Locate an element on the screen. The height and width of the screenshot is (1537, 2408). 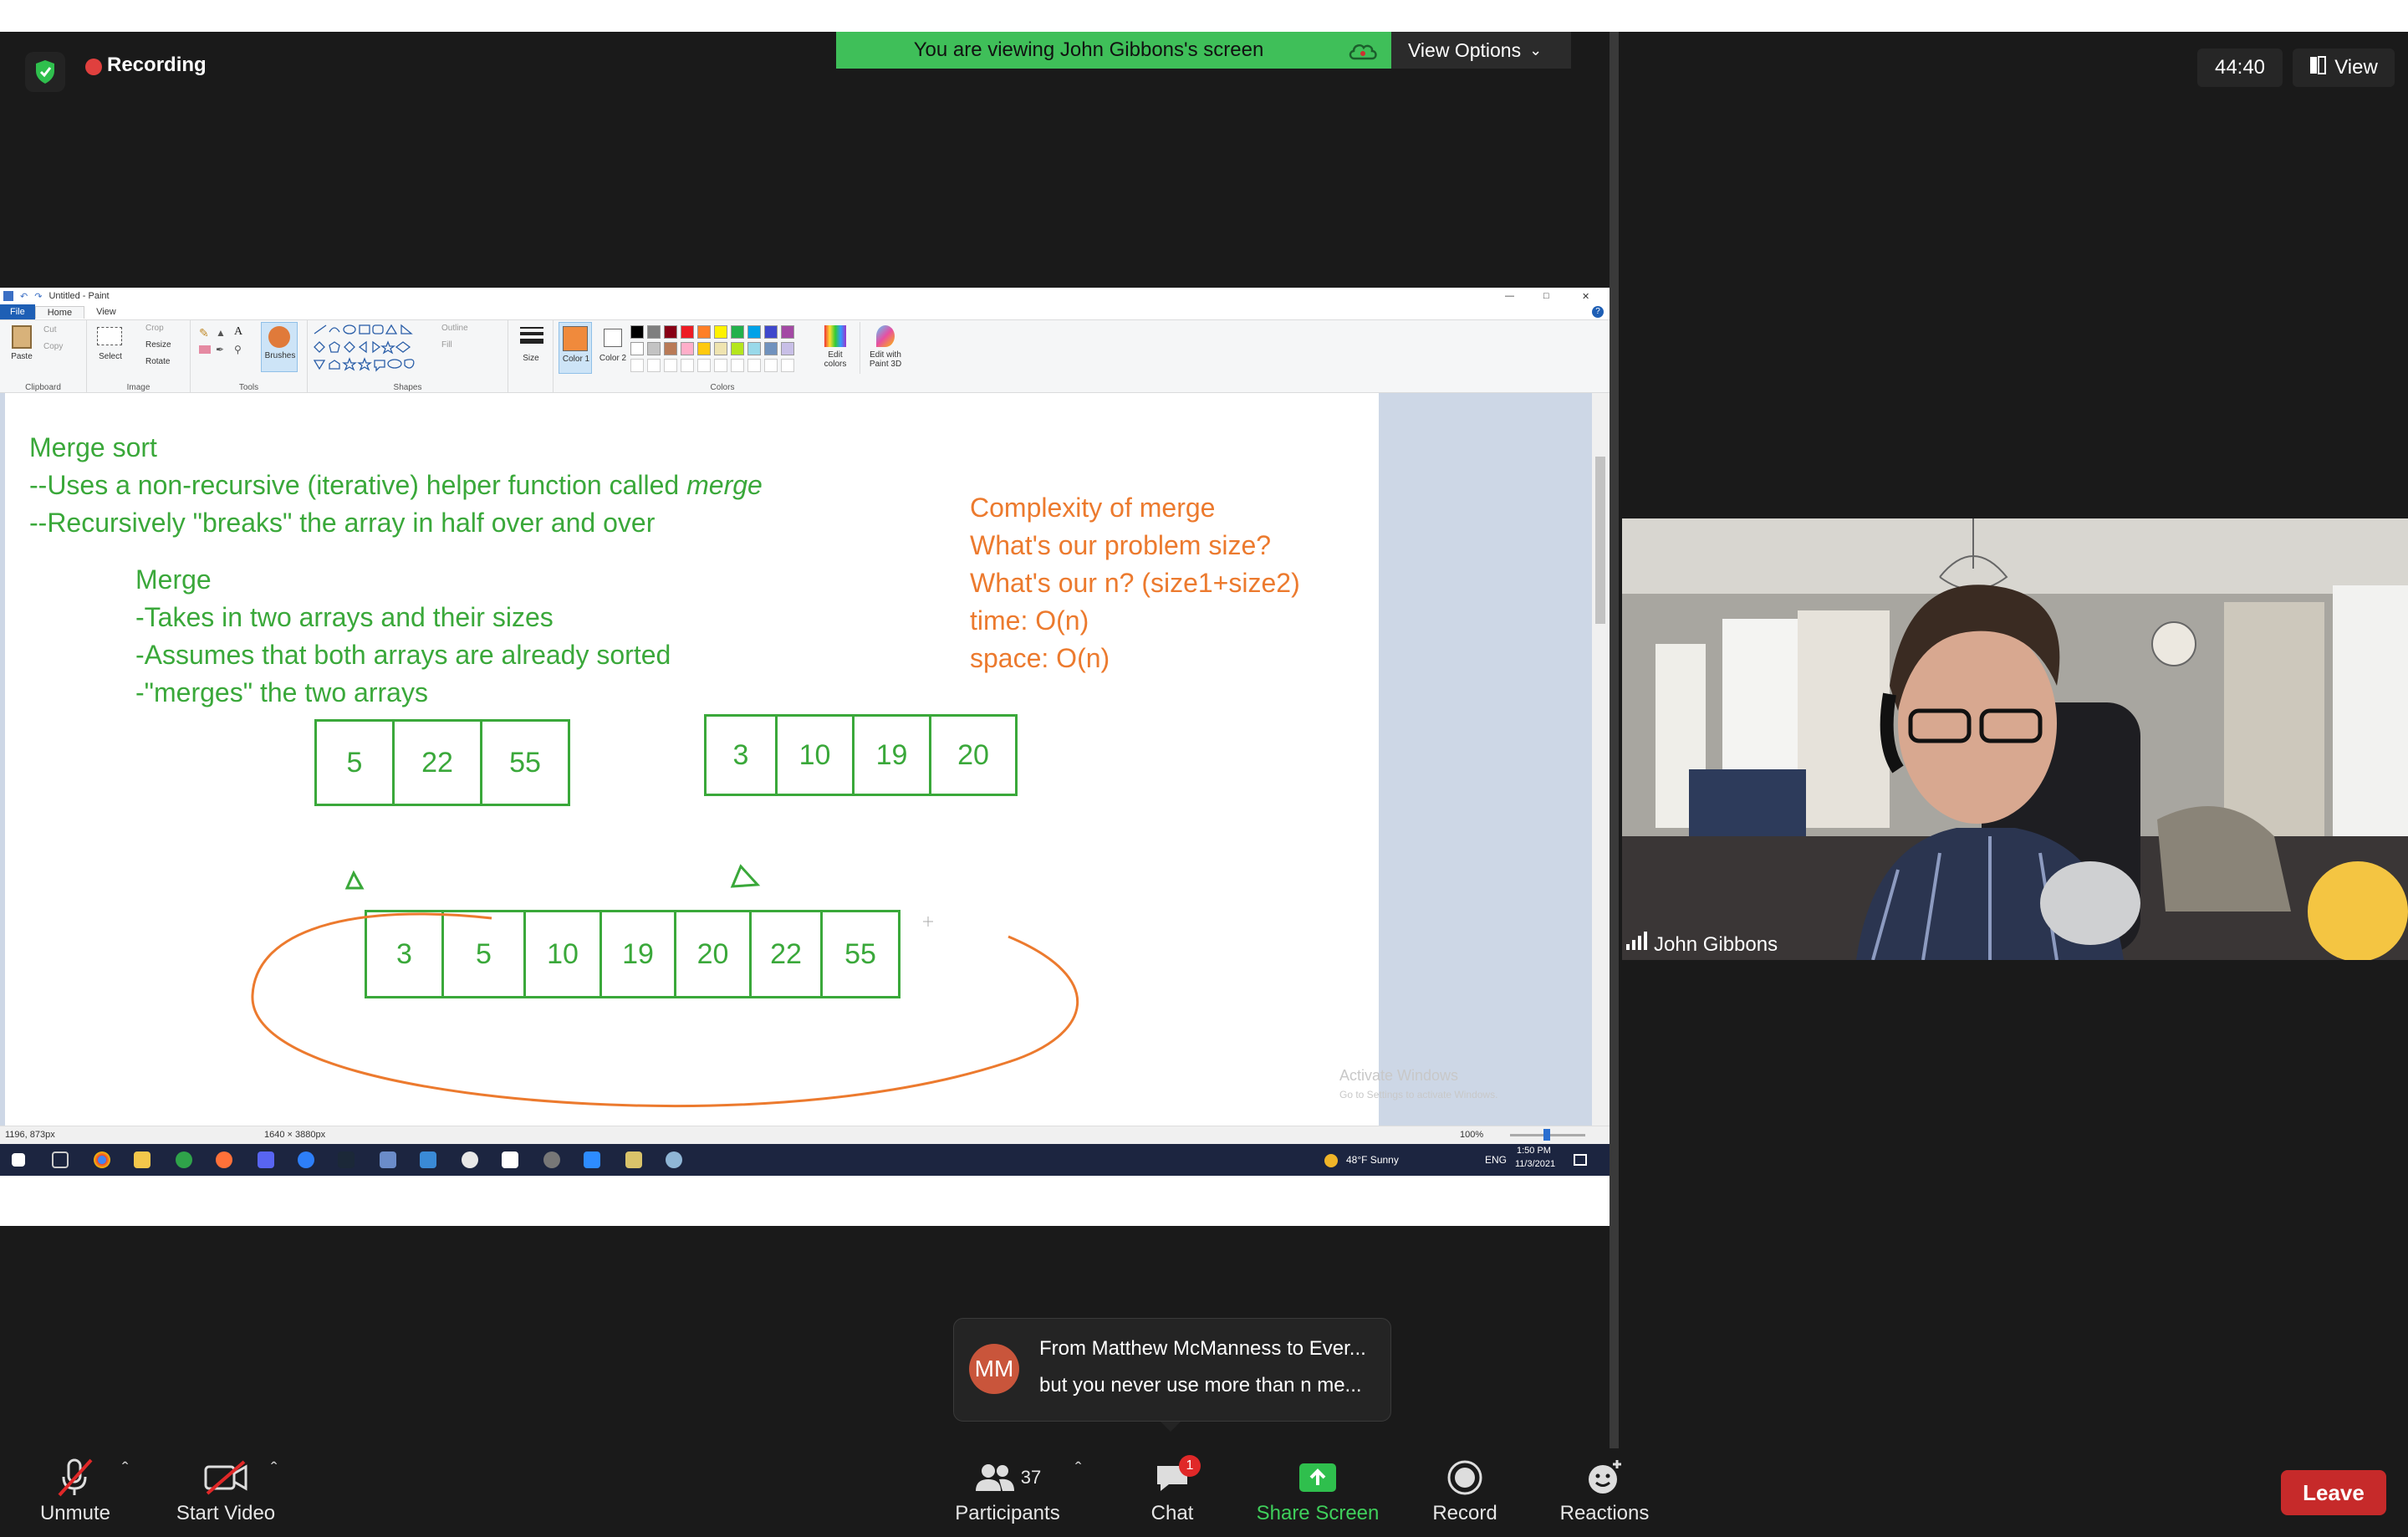
record-button: Record is located at coordinates (1465, 1489).